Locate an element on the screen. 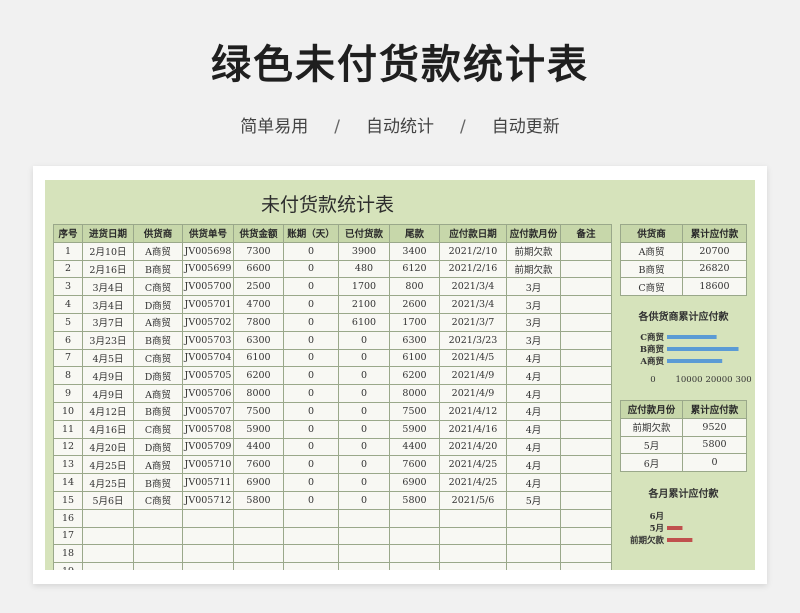  table-cell: 4 is located at coordinates (68, 304).